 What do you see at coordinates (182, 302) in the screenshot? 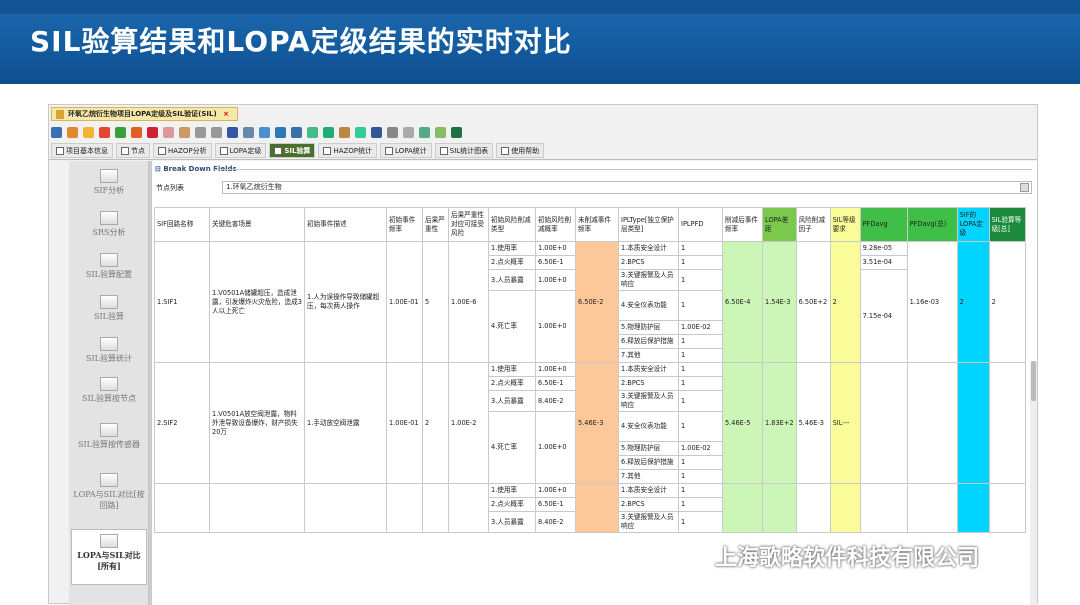
I see `table-cell: 1.SIF1` at bounding box center [182, 302].